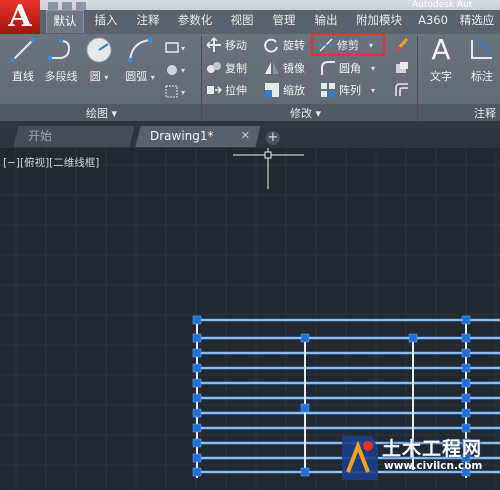 The width and height of the screenshot is (500, 490). What do you see at coordinates (272, 45) in the screenshot?
I see `rotate-icon` at bounding box center [272, 45].